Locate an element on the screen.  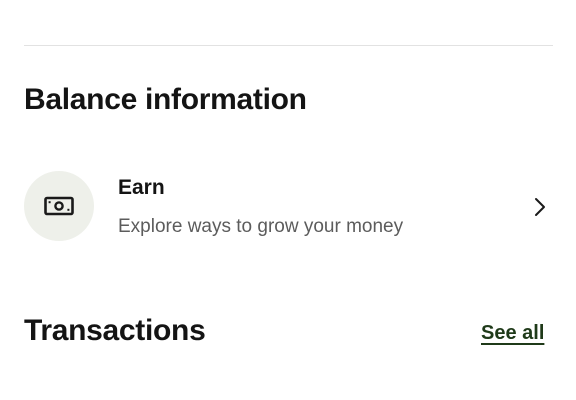
balance-information-heading: Balance information is located at coordinates (165, 99).